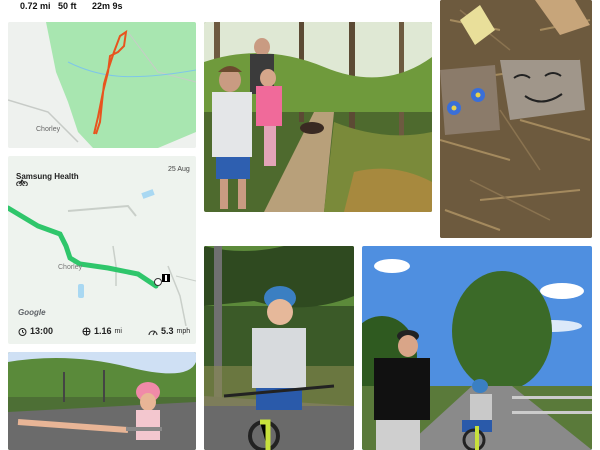 The height and width of the screenshot is (450, 600). What do you see at coordinates (22, 331) in the screenshot?
I see `timer-icon` at bounding box center [22, 331].